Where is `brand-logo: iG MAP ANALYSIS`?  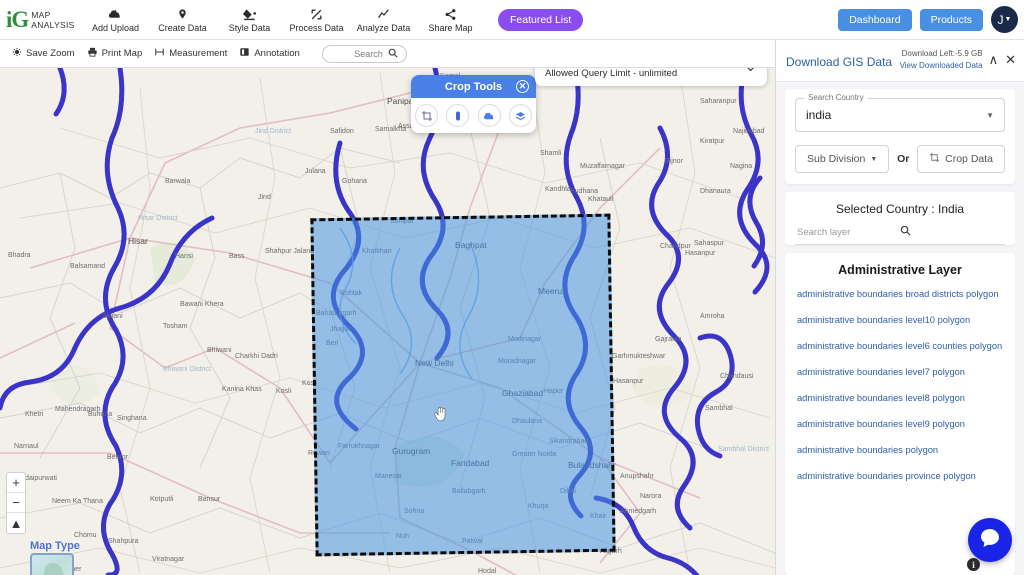
brand-logo: iG MAP ANALYSIS is located at coordinates (44, 19).